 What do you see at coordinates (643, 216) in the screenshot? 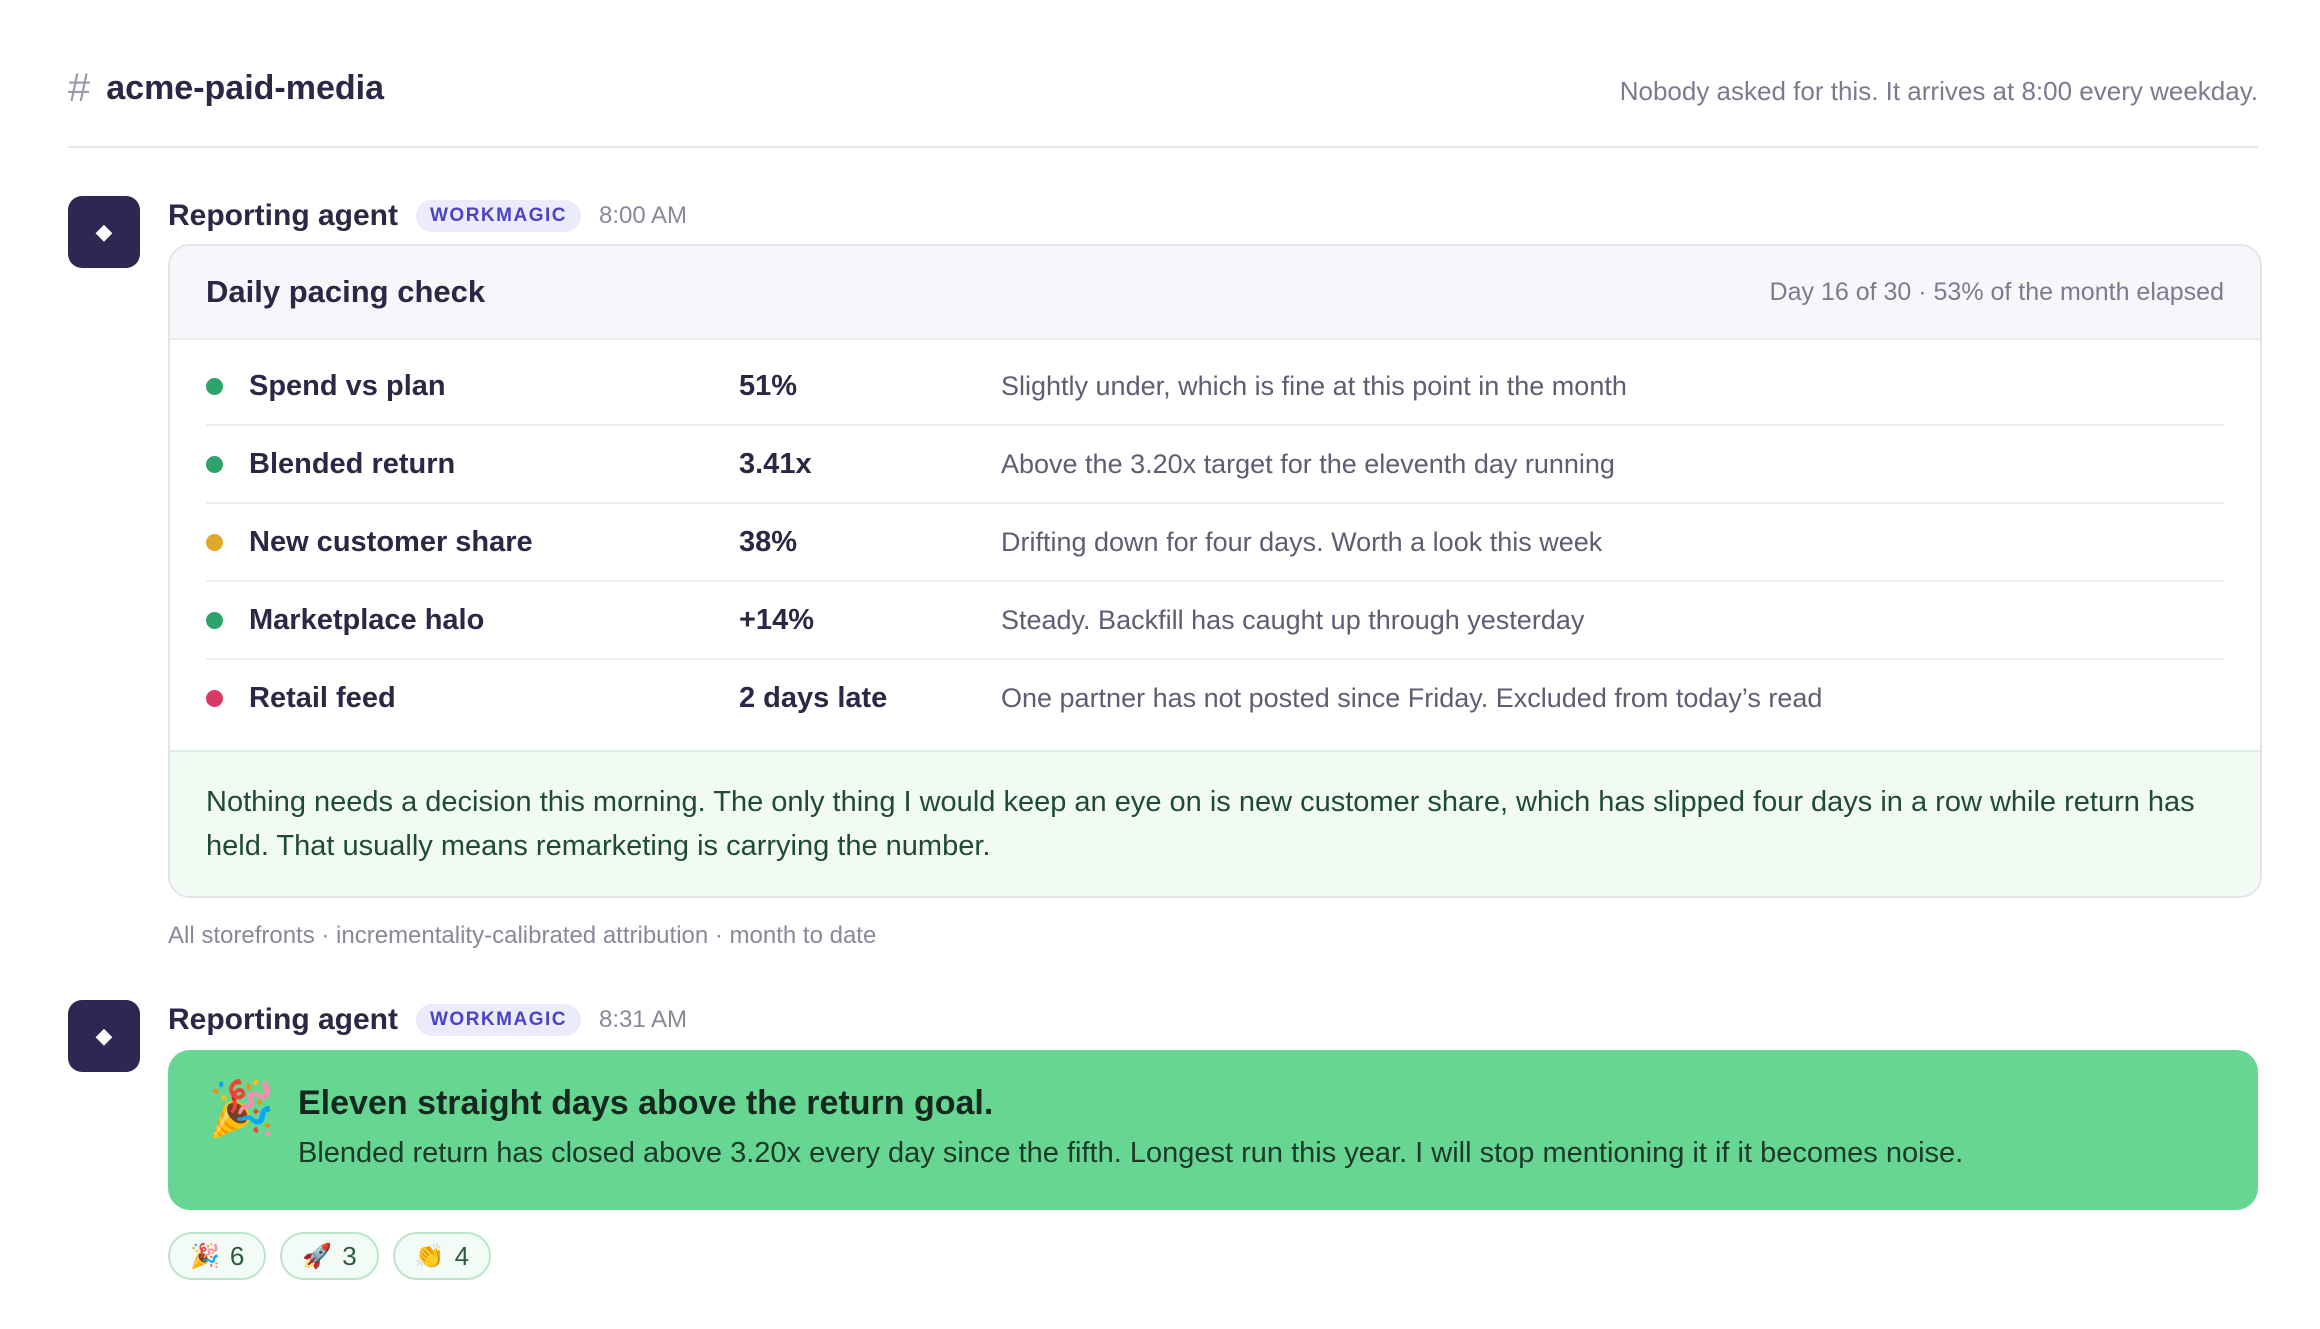
I see `message-timestamp: 8:00 AM` at bounding box center [643, 216].